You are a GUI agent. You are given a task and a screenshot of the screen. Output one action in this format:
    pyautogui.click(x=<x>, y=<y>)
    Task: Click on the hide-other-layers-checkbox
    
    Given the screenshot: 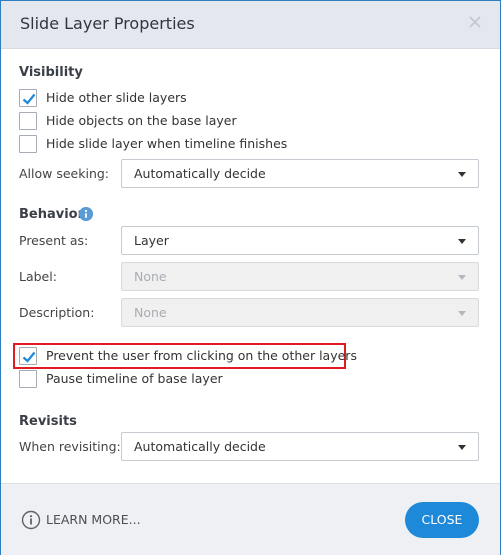 What is the action you would take?
    pyautogui.click(x=28, y=98)
    